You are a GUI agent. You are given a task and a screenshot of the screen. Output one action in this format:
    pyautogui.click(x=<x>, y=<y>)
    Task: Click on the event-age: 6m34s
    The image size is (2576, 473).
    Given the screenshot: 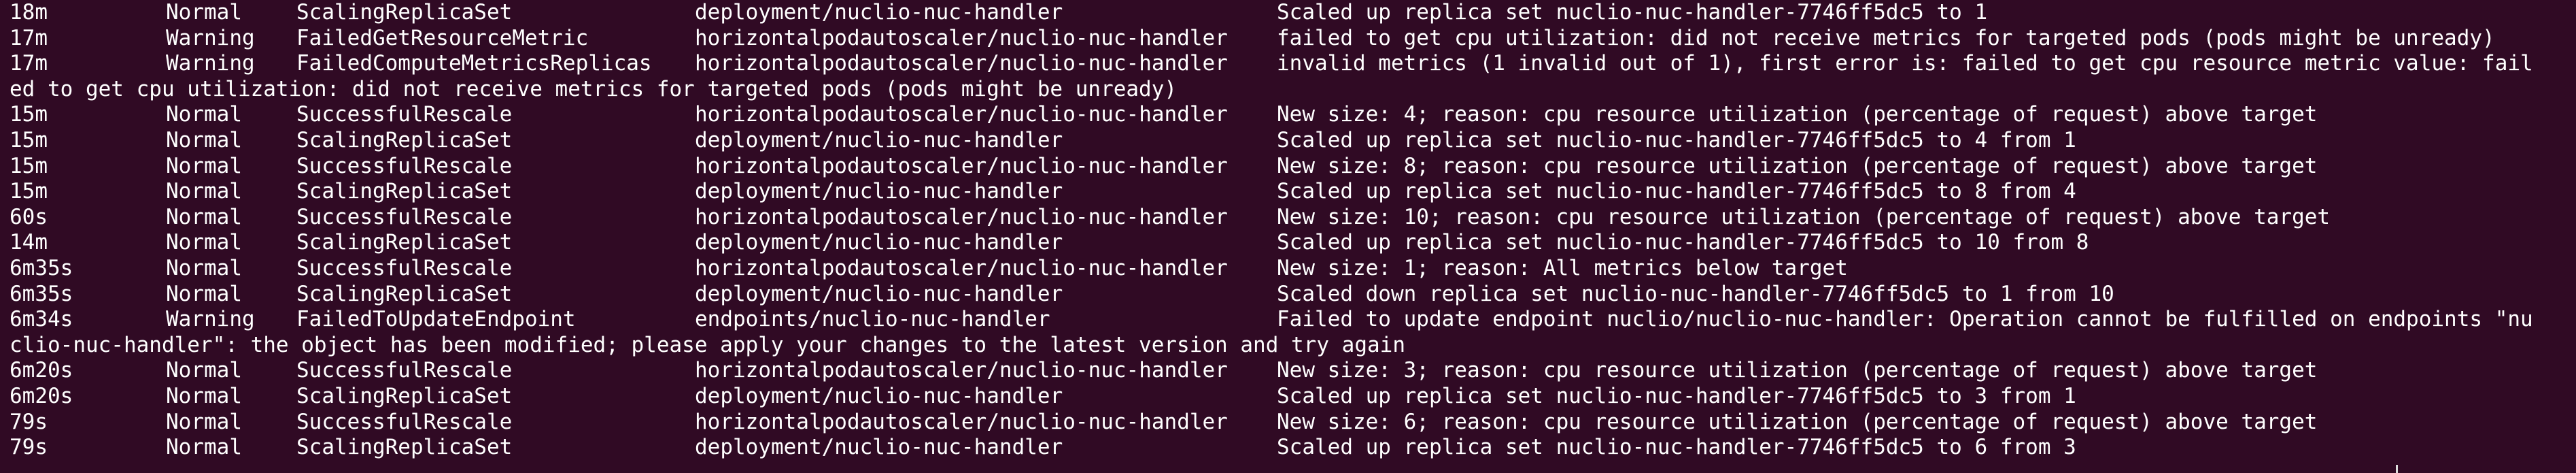 What is the action you would take?
    pyautogui.click(x=41, y=320)
    